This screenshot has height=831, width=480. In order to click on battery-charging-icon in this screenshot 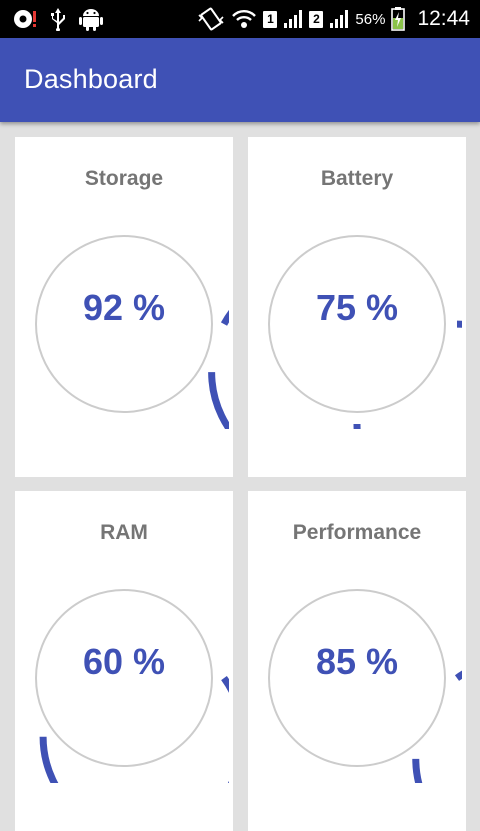, I will do `click(398, 19)`.